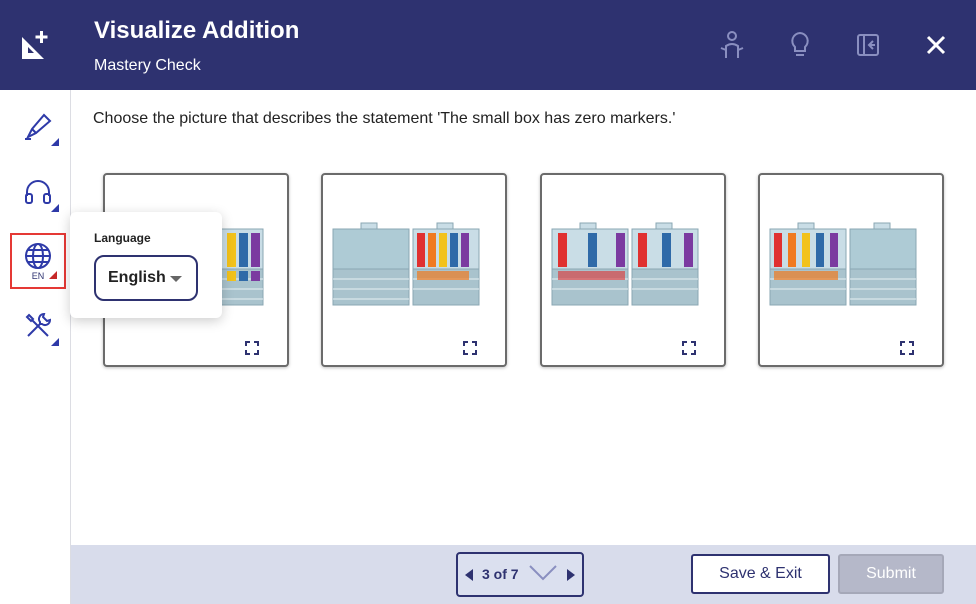 The width and height of the screenshot is (976, 604). I want to click on language-label: Language, so click(122, 238).